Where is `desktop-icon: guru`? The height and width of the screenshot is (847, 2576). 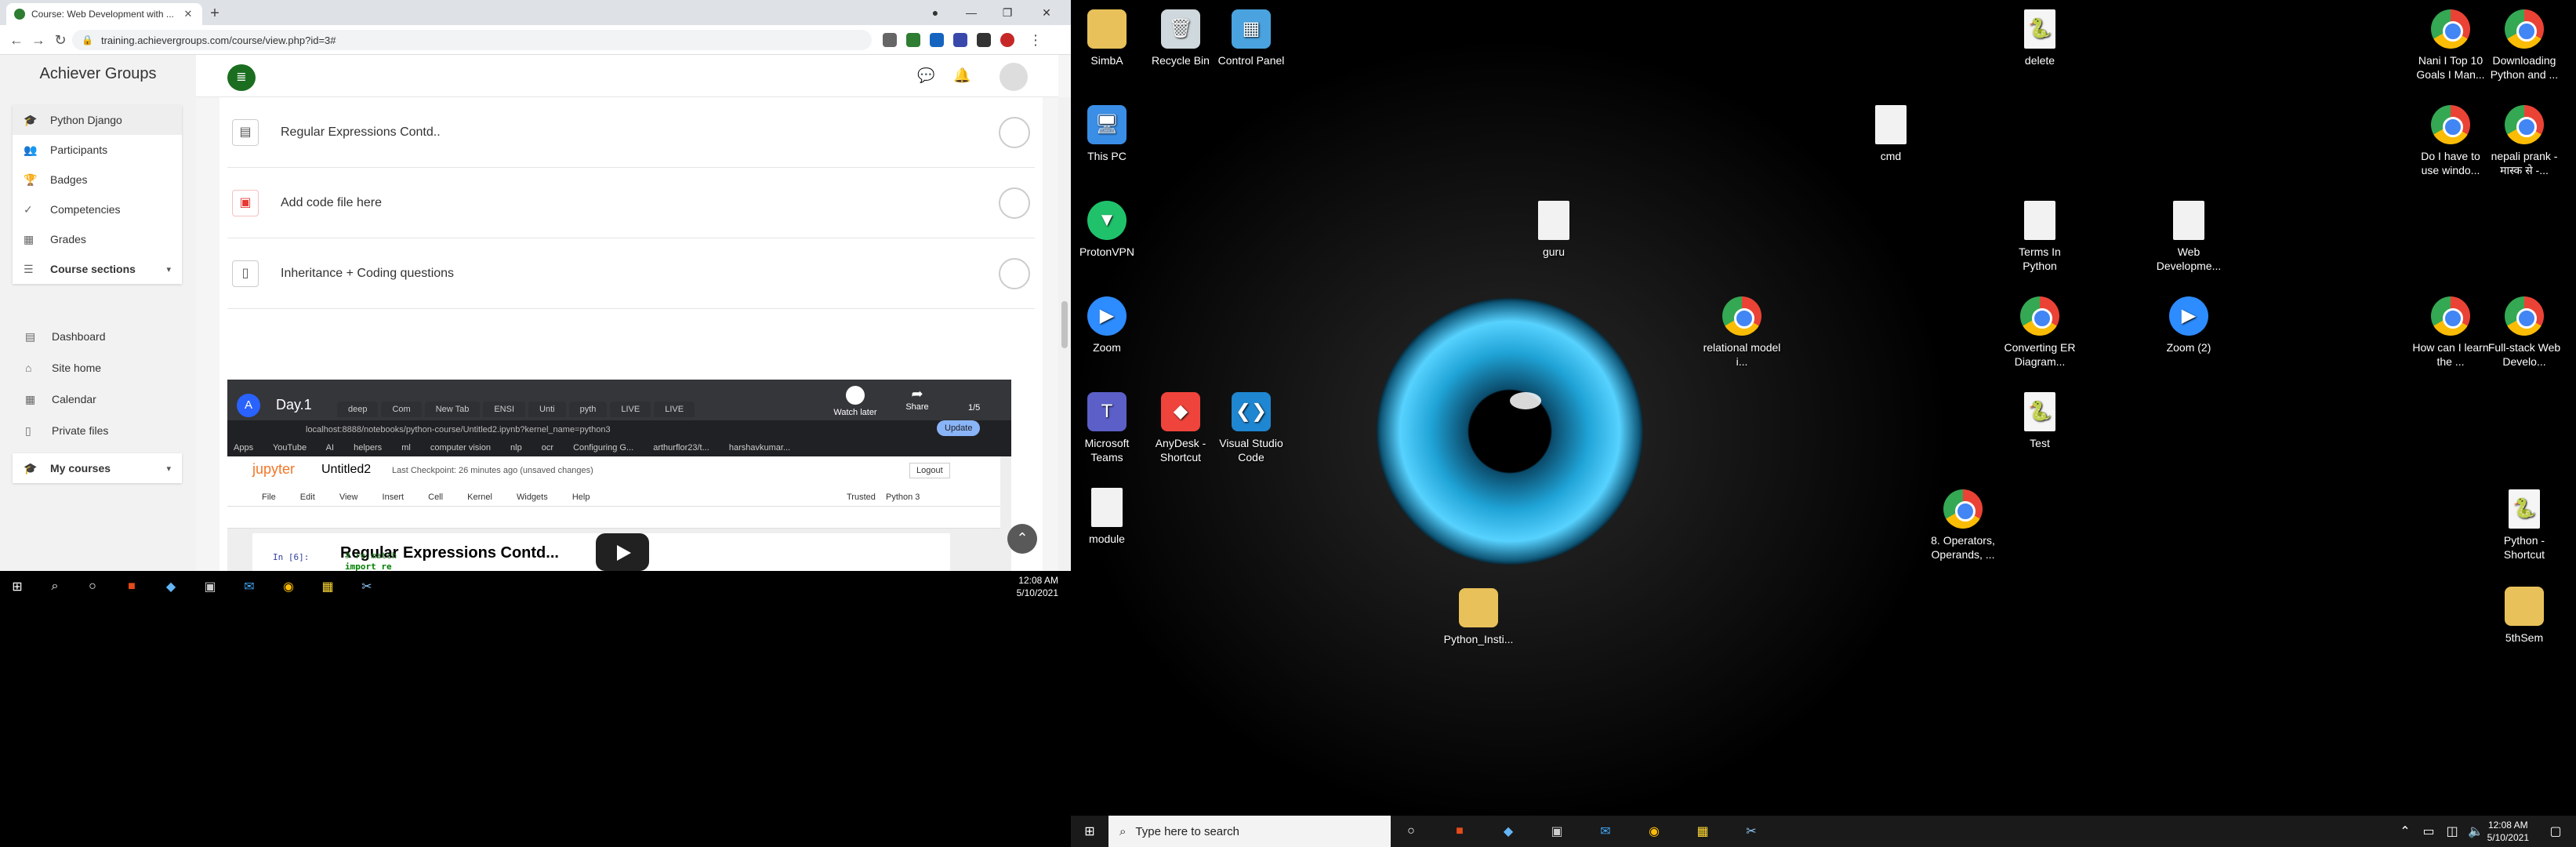 desktop-icon: guru is located at coordinates (1554, 230).